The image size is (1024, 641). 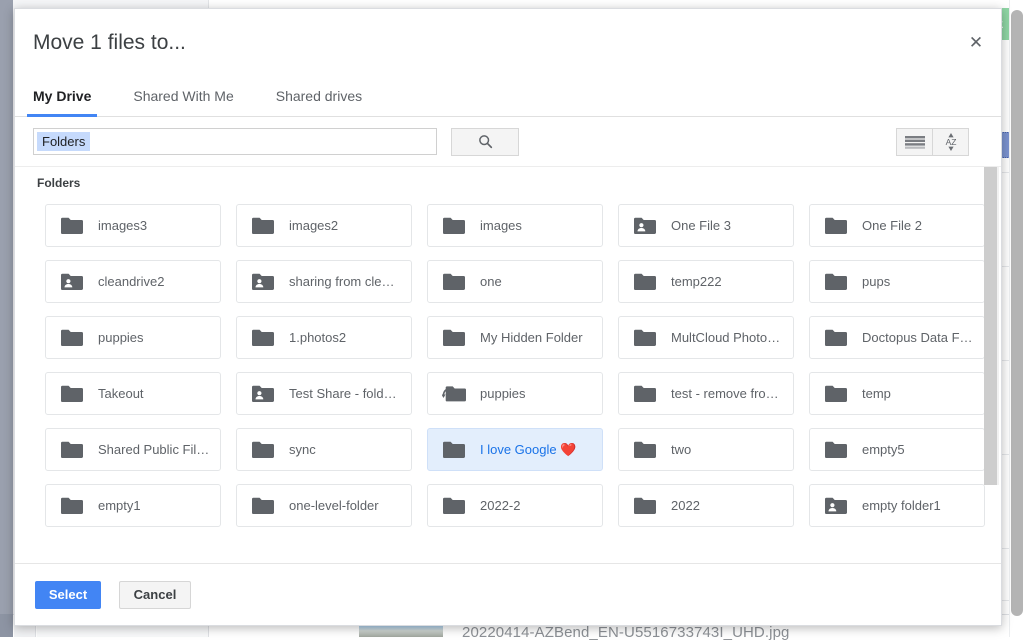 What do you see at coordinates (324, 337) in the screenshot?
I see `folder-card: 1.photos2` at bounding box center [324, 337].